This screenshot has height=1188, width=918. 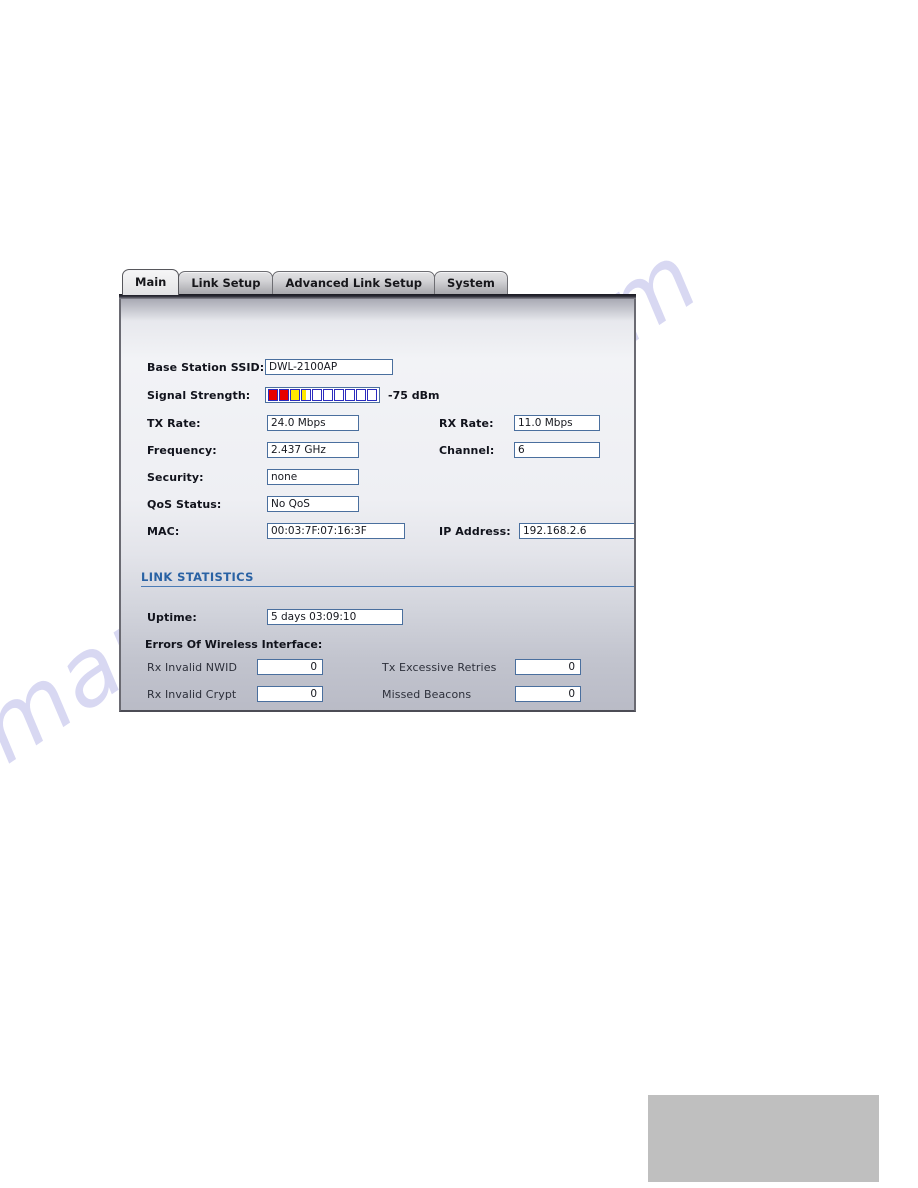 What do you see at coordinates (197, 577) in the screenshot?
I see `link-statistics-heading: LINK STATISTICS` at bounding box center [197, 577].